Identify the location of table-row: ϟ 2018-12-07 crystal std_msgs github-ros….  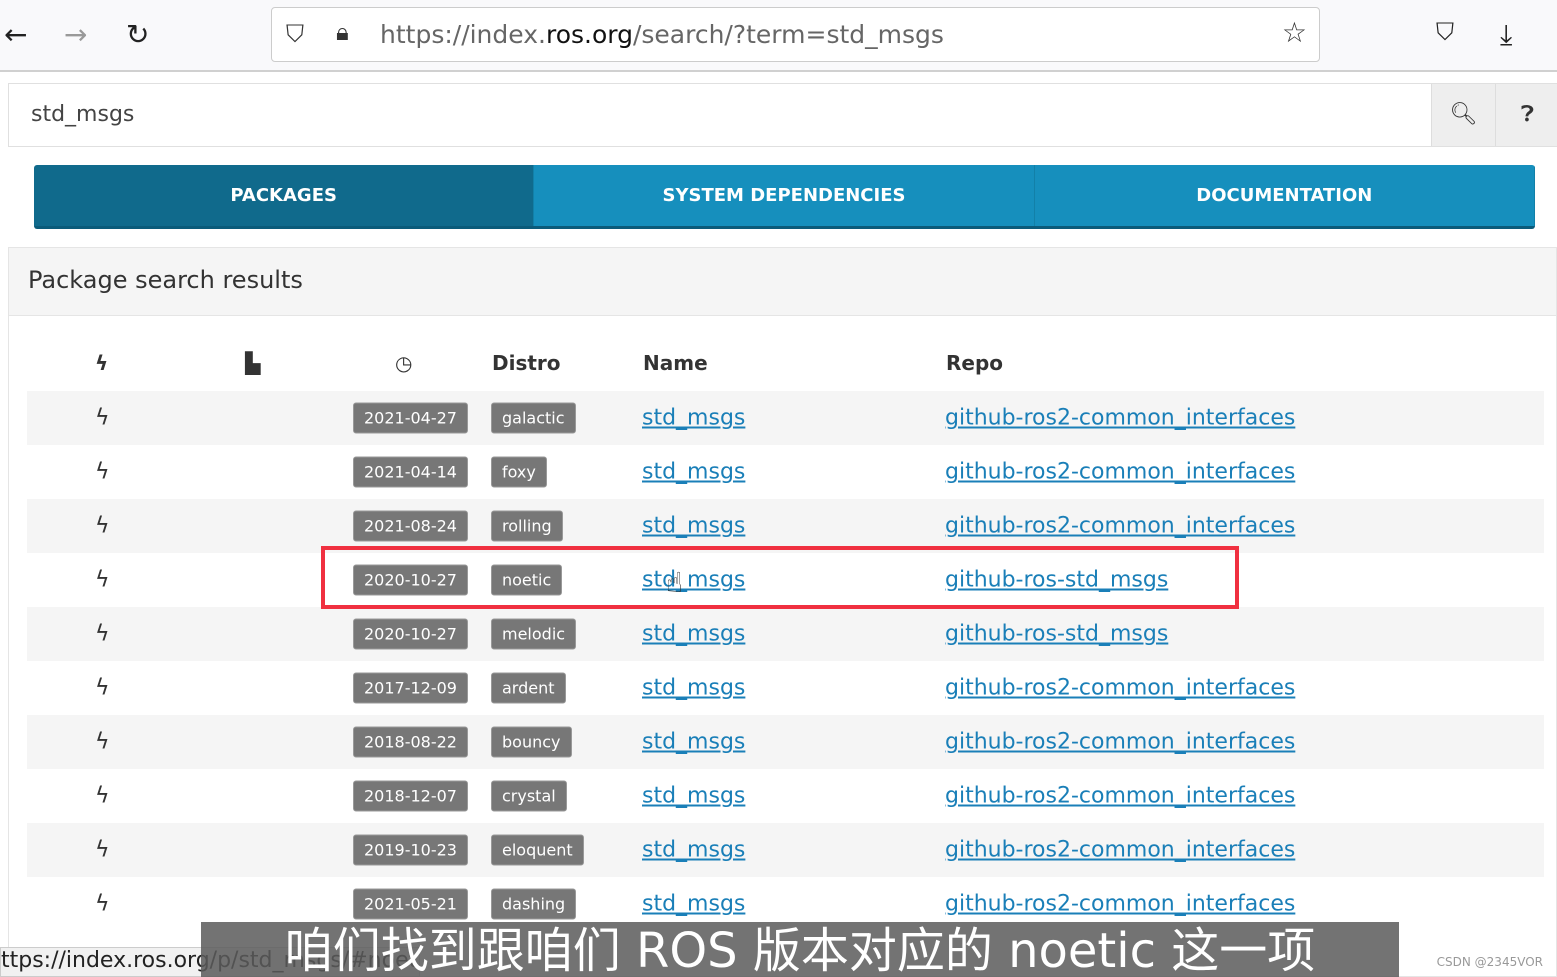
(785, 796).